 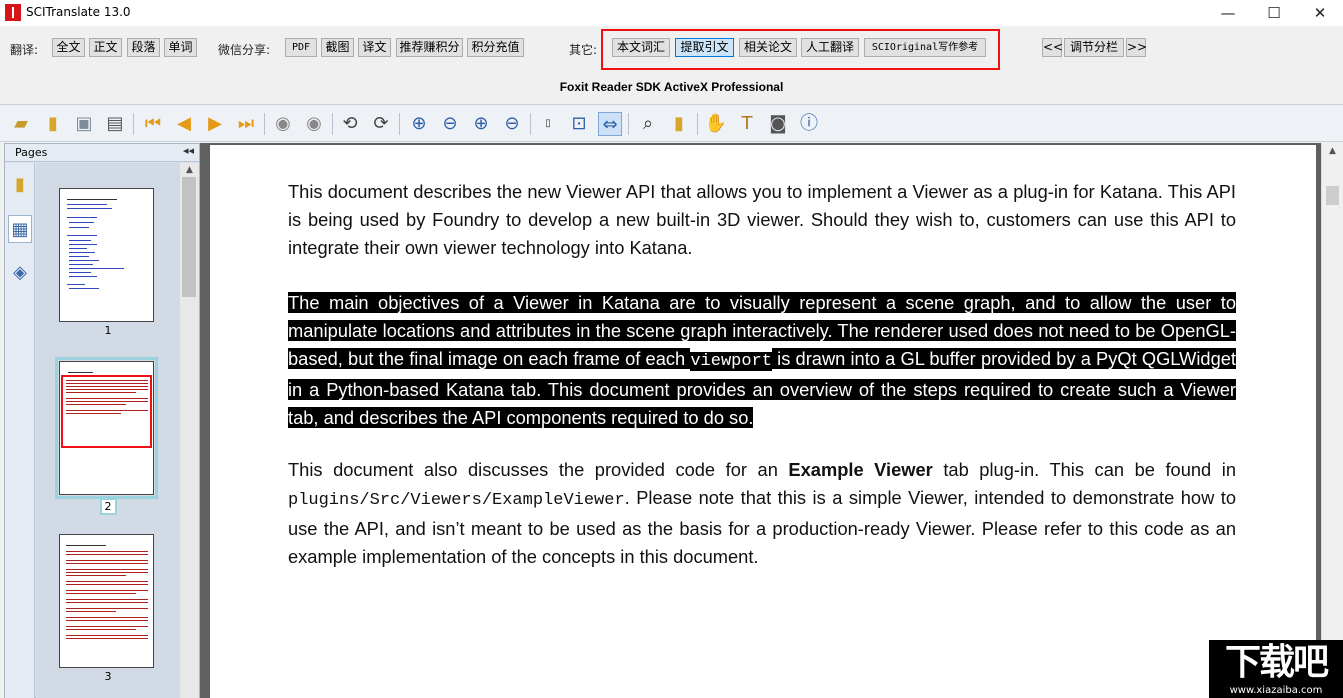 What do you see at coordinates (450, 124) in the screenshot?
I see `zoom-out-icon: ⊖` at bounding box center [450, 124].